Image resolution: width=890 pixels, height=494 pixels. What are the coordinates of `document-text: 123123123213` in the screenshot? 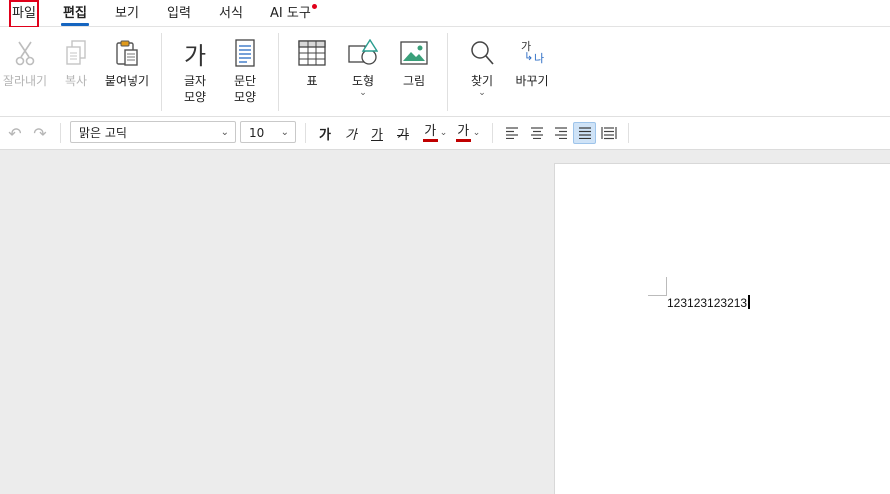 It's located at (707, 303).